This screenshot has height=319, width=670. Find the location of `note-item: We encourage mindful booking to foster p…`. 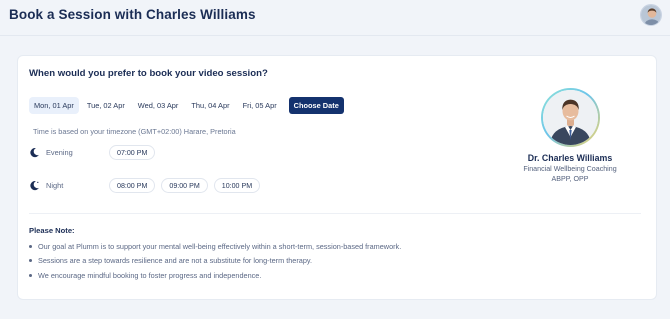

note-item: We encourage mindful booking to foster p… is located at coordinates (215, 275).